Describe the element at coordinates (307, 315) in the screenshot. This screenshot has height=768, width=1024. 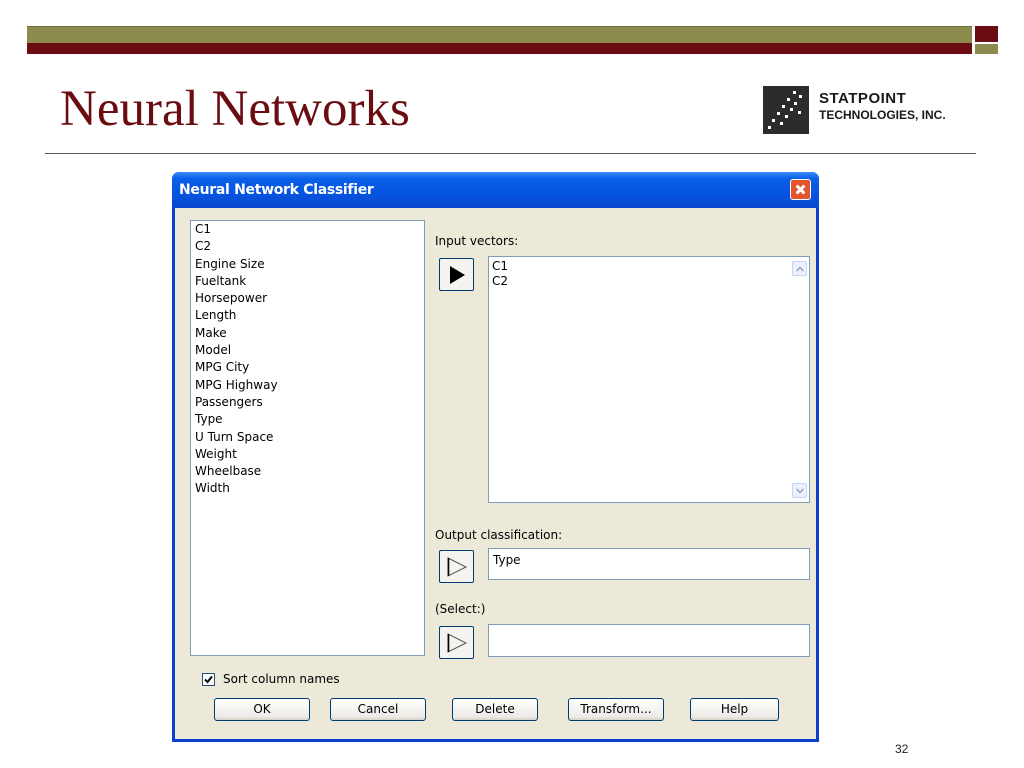
I see `list-item: Length` at that location.